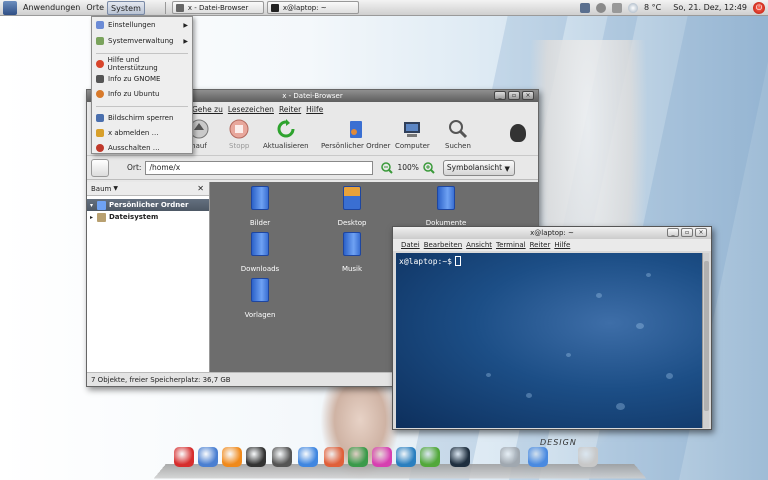 This screenshot has width=768, height=480. What do you see at coordinates (101, 205) in the screenshot?
I see `home-folder-icon` at bounding box center [101, 205].